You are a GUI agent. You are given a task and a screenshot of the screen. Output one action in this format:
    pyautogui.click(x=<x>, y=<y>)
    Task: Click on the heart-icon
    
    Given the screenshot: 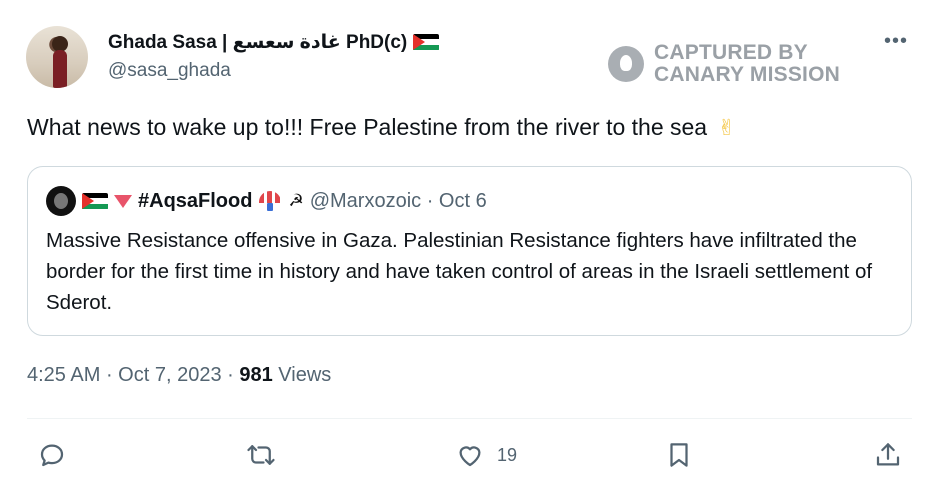 What is the action you would take?
    pyautogui.click(x=470, y=456)
    